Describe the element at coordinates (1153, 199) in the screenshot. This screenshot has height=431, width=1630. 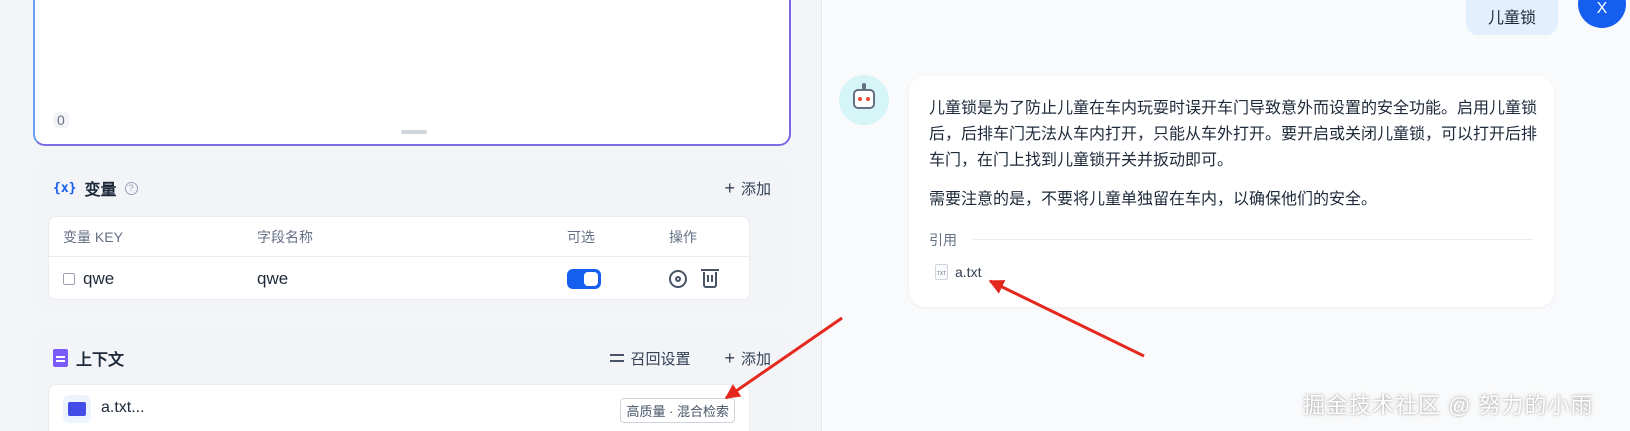
I see `answer-paragraph: 需要注意的是，不要将儿童单独留在车内，以确保他们的安全。` at that location.